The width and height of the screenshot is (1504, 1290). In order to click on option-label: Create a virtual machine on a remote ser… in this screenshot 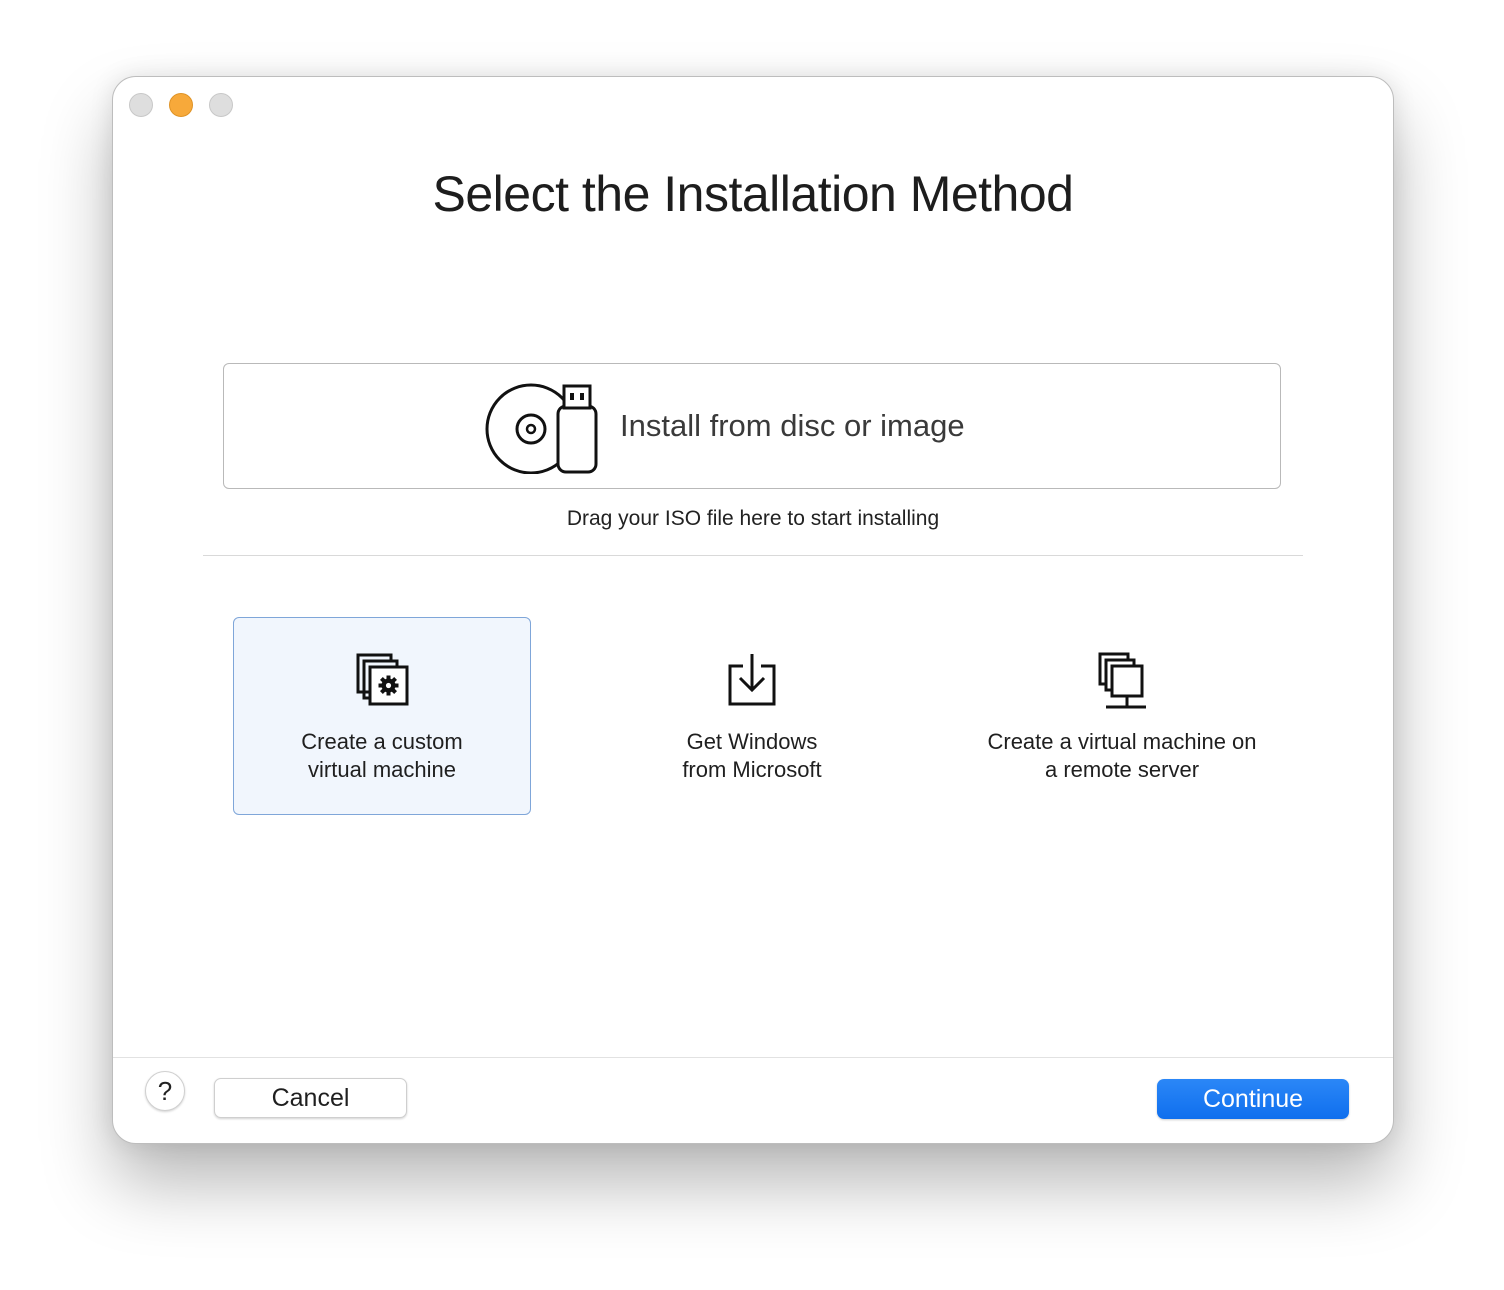, I will do `click(1122, 756)`.